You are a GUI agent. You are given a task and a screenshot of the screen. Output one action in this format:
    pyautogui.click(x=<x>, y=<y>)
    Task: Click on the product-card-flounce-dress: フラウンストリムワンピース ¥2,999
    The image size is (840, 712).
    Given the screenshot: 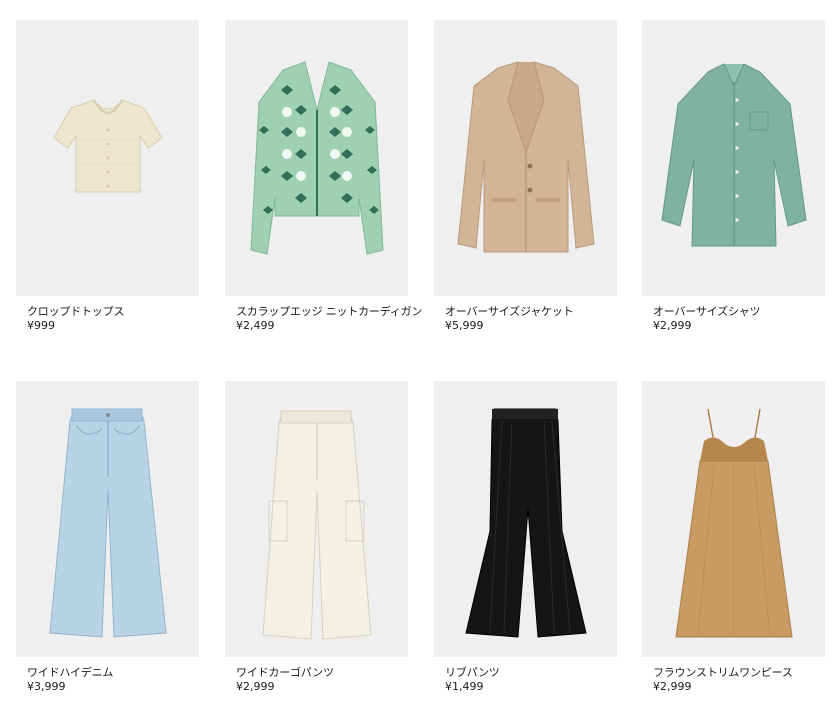 What is the action you would take?
    pyautogui.click(x=734, y=537)
    